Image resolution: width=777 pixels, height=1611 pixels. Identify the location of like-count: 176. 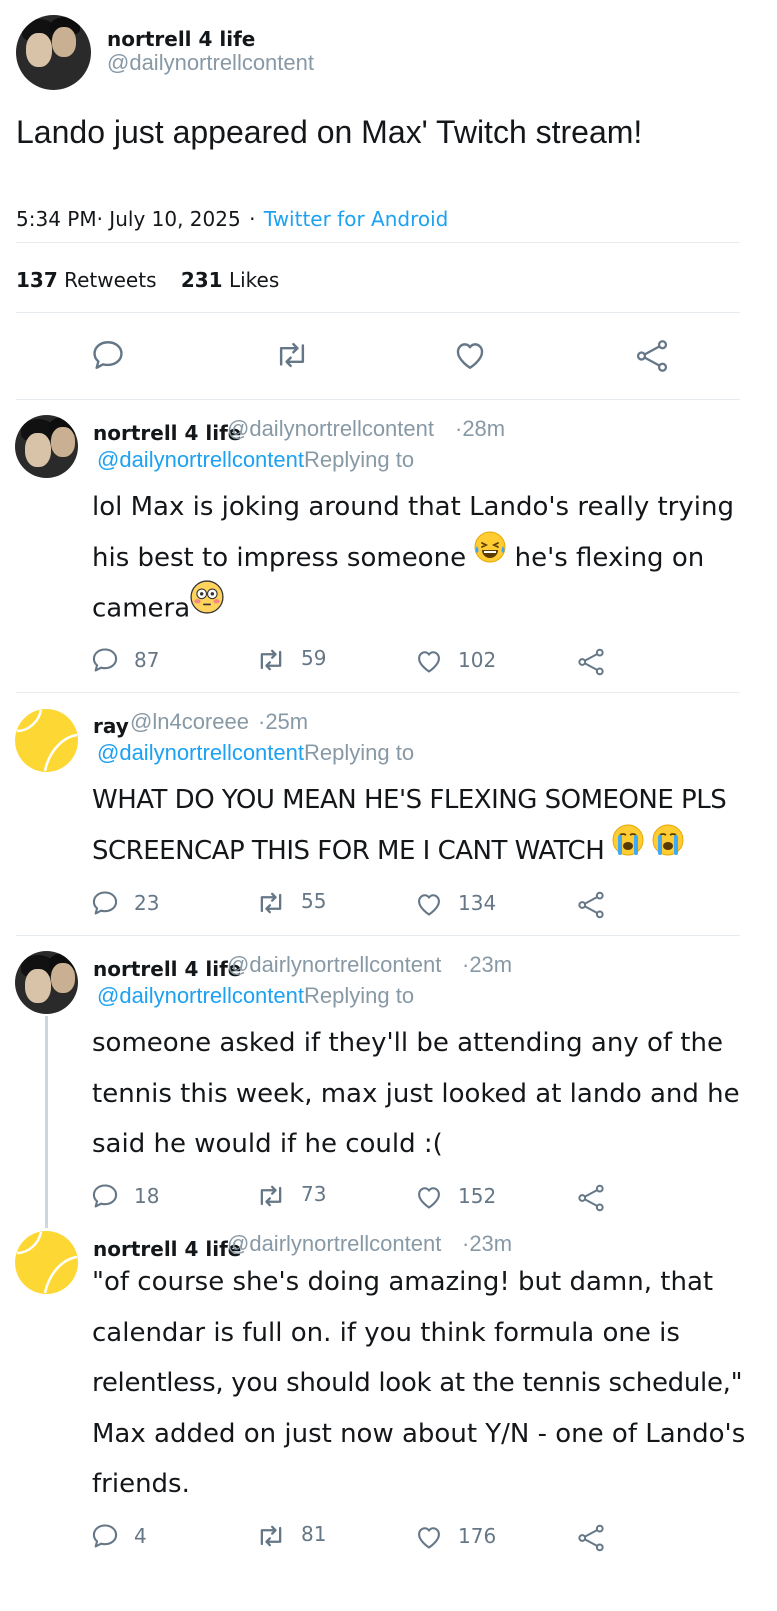
(477, 1536).